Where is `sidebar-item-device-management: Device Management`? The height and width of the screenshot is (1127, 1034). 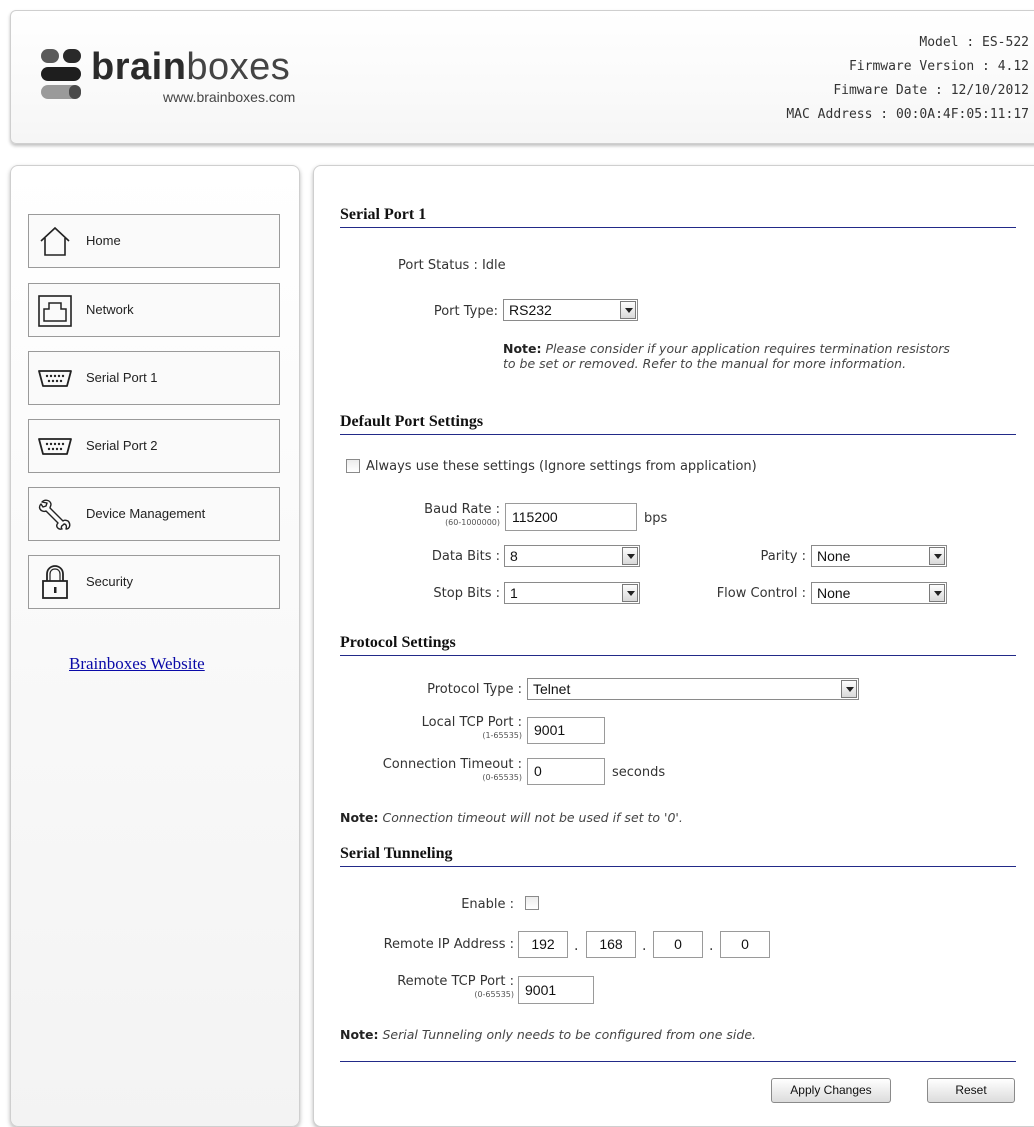
sidebar-item-device-management: Device Management is located at coordinates (154, 514).